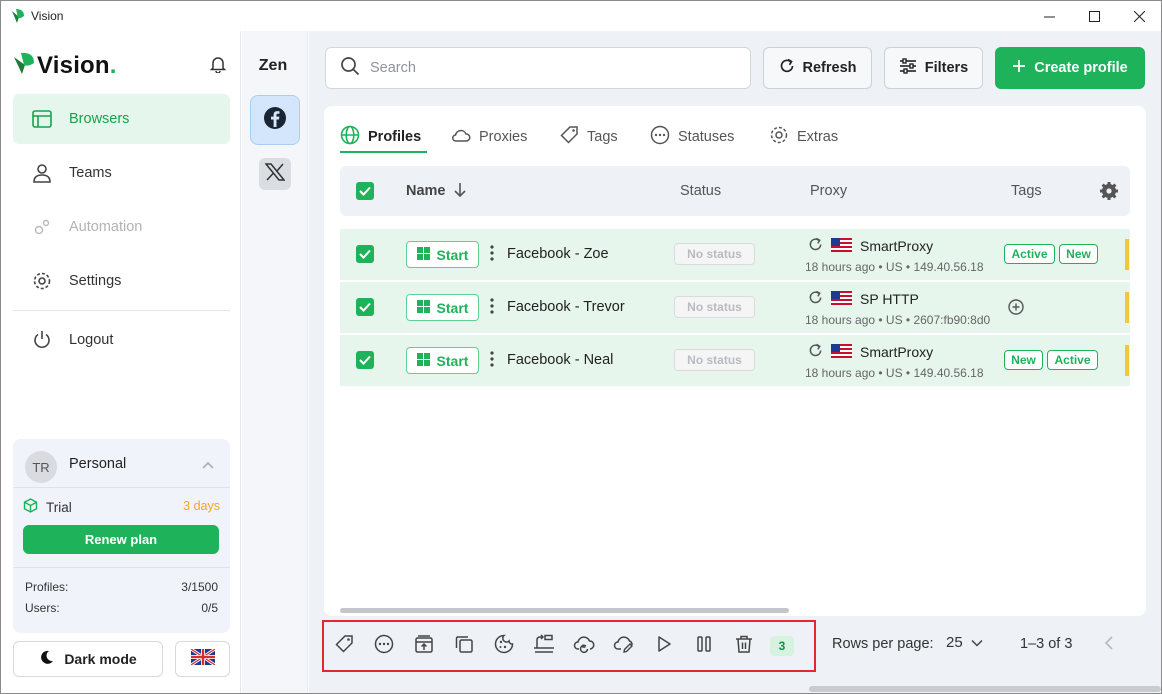 The image size is (1162, 694). I want to click on maximize-button, so click(1094, 16).